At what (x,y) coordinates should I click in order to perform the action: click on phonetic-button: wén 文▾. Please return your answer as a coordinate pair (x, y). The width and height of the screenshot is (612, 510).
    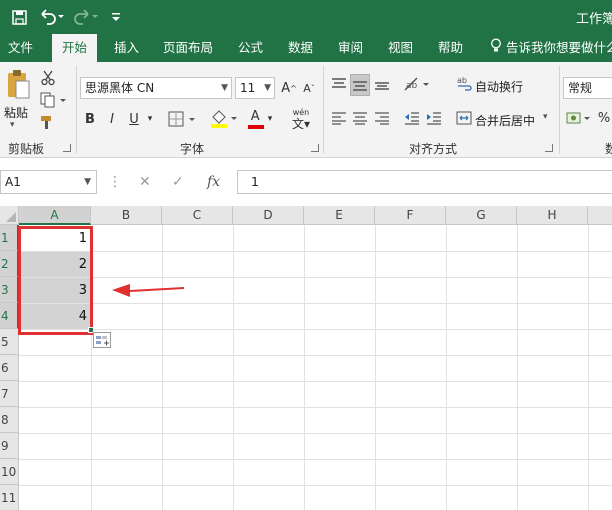
    Looking at the image, I should click on (301, 119).